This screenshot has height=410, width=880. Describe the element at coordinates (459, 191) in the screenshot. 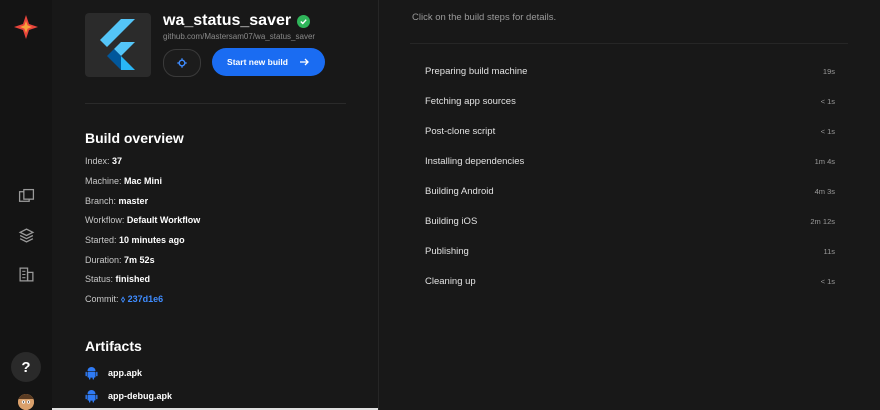

I see `step-name: Building Android` at that location.